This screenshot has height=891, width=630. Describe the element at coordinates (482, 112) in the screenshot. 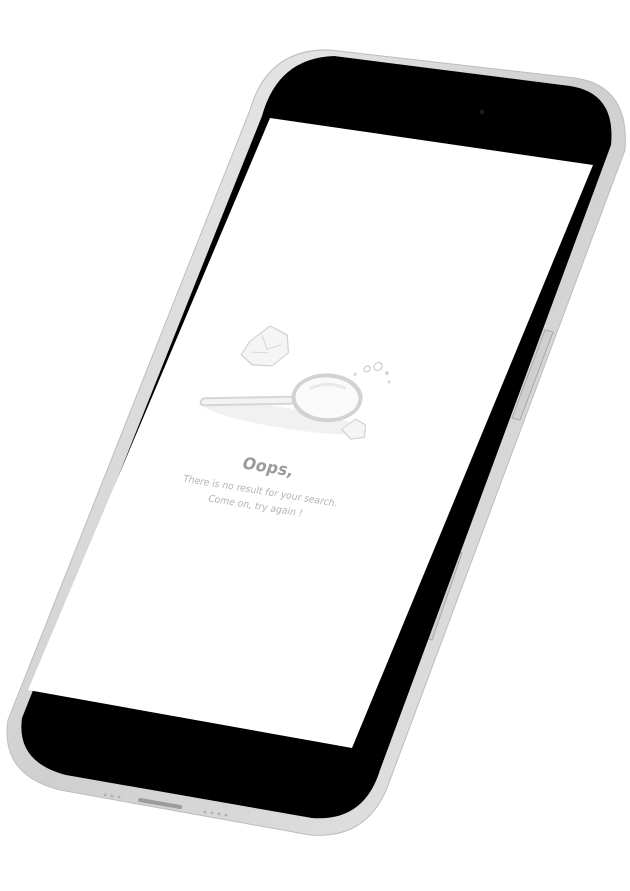

I see `front-camera-icon` at that location.